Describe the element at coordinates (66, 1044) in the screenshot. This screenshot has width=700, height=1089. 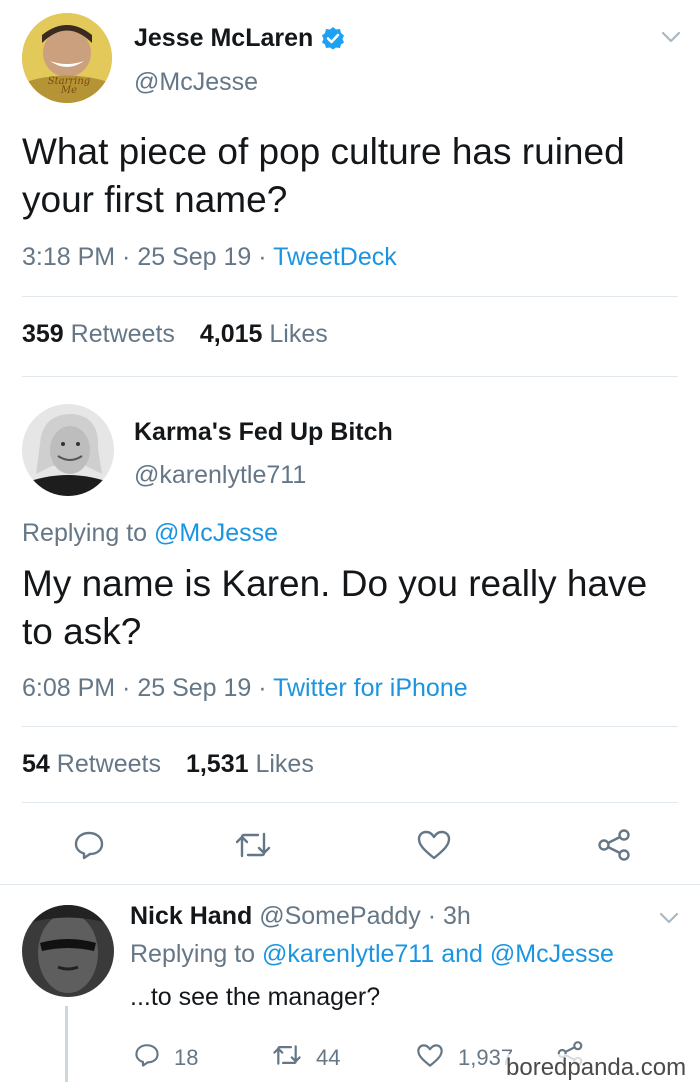
I see `thread-line` at that location.